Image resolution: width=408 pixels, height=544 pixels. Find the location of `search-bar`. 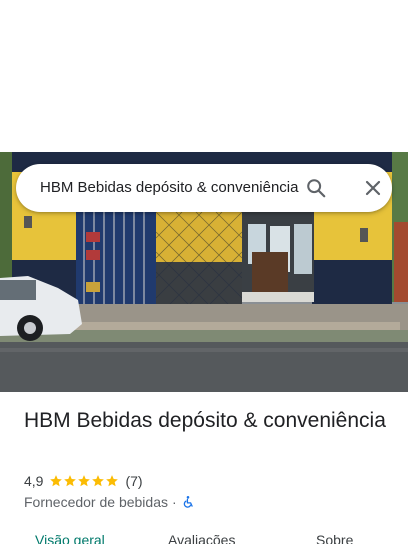

search-bar is located at coordinates (204, 188).